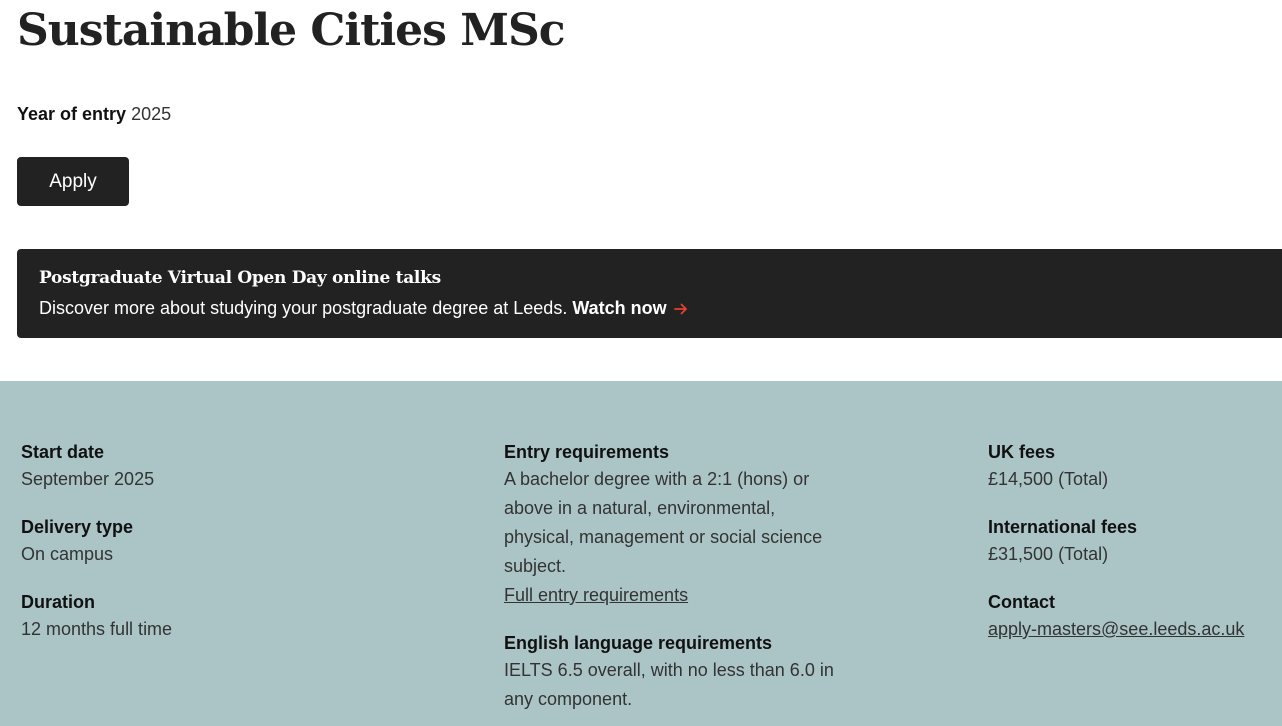  What do you see at coordinates (231, 542) in the screenshot?
I see `delivery-type-fact: Delivery type On campus` at bounding box center [231, 542].